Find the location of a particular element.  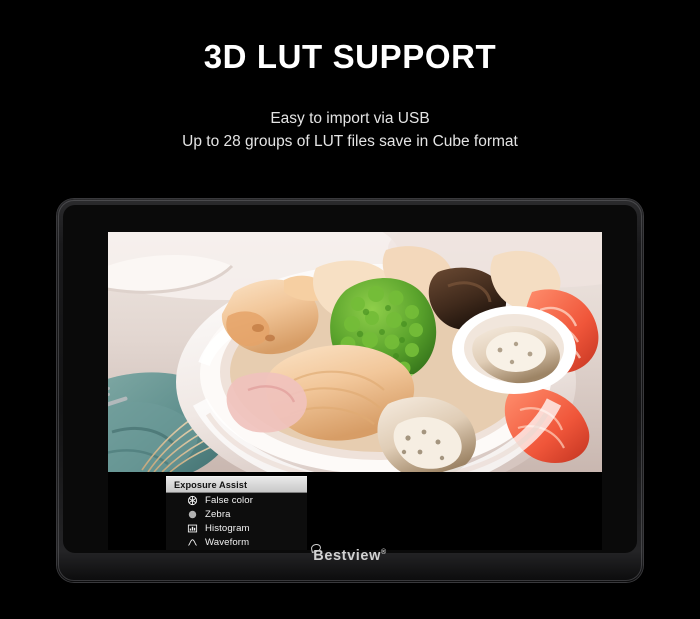

osd-item-zebra: Zebra is located at coordinates (236, 514).